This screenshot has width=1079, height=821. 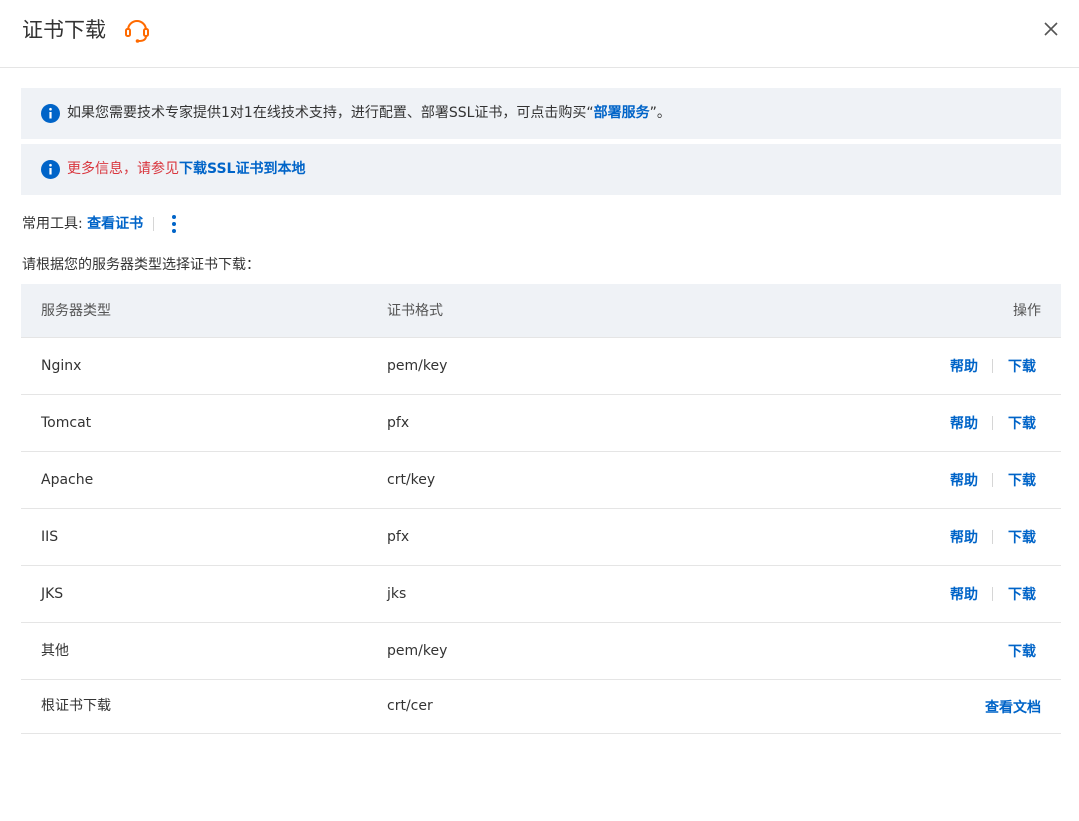 I want to click on more-info-text: 更多信息，请参见下载SSL证书到本地, so click(x=186, y=169).